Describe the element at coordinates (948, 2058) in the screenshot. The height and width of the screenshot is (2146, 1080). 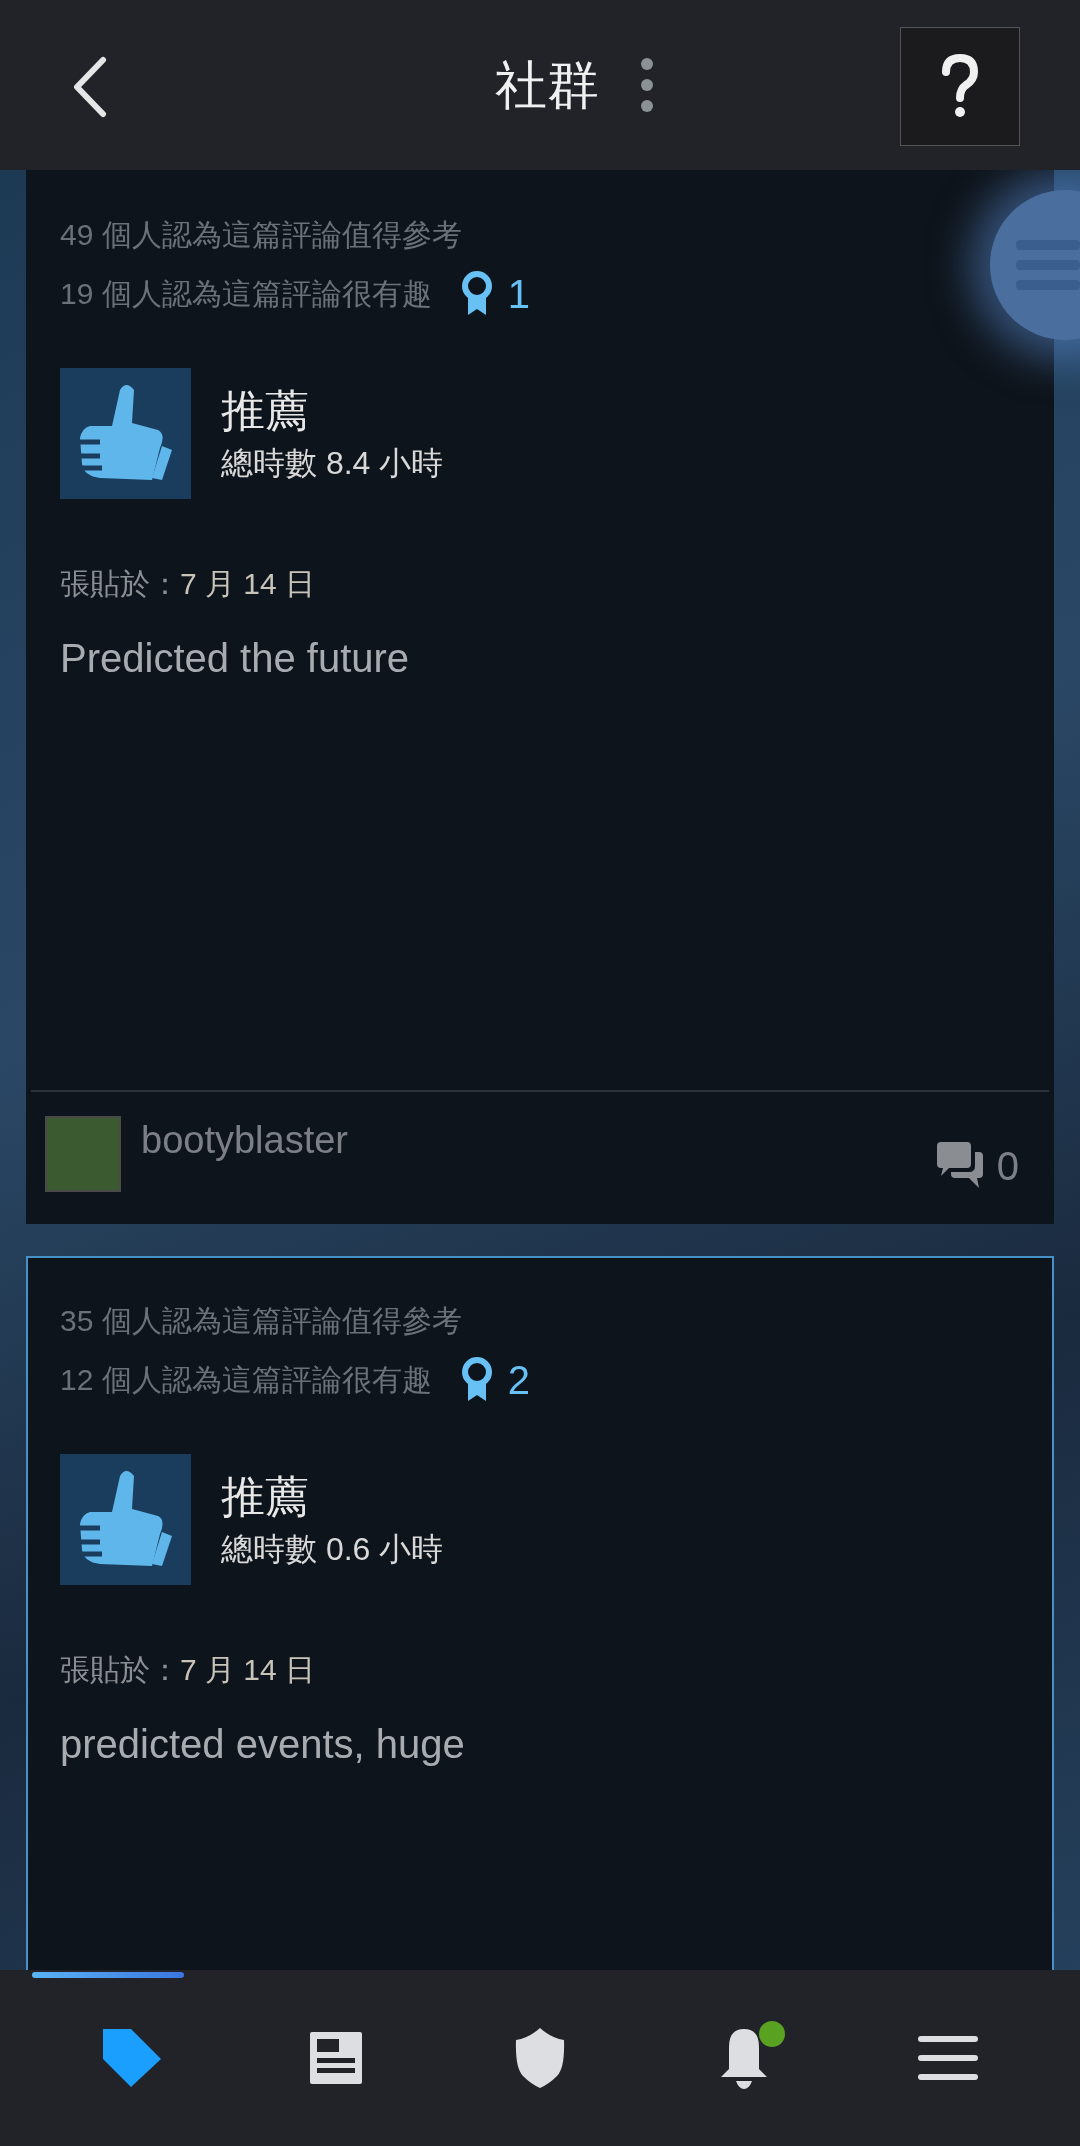
I see `menu-icon` at that location.